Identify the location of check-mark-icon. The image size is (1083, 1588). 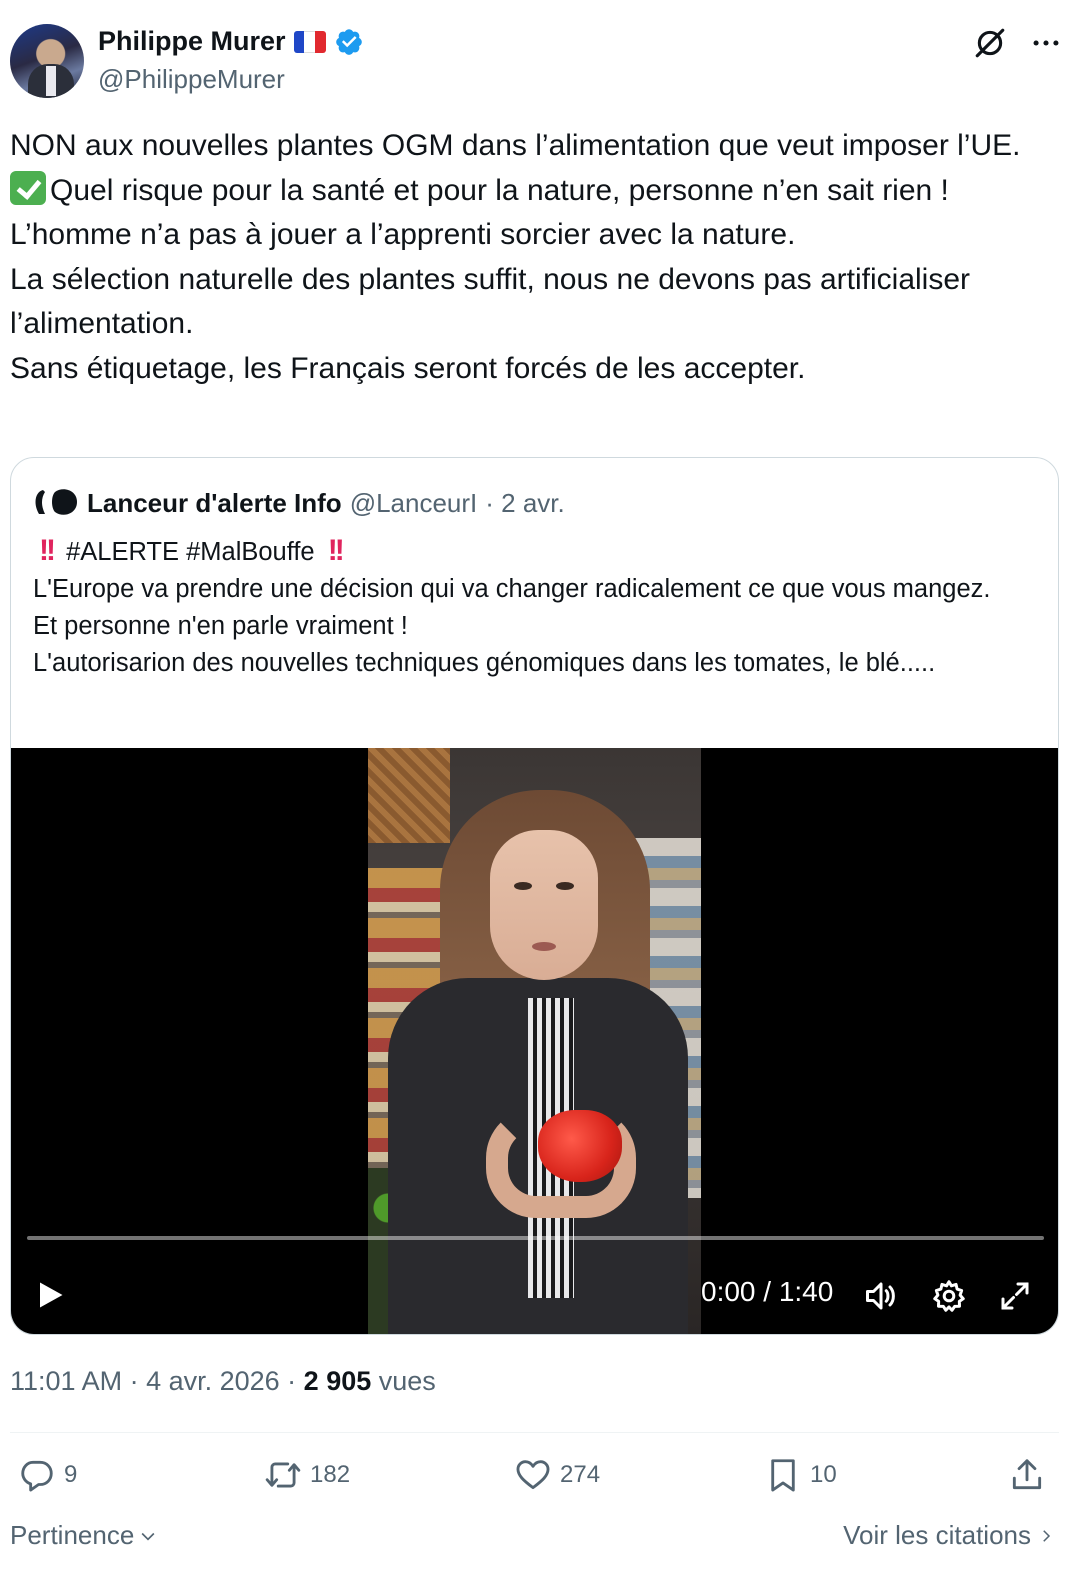
(28, 187).